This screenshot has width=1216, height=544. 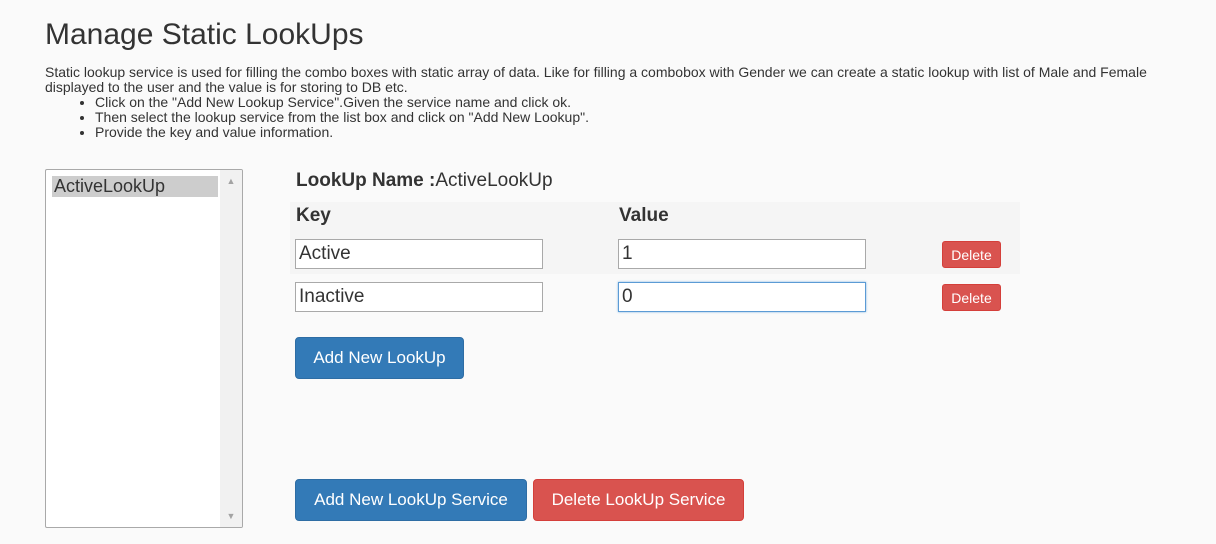 I want to click on instruction-step: Provide the key and value information., so click(x=655, y=132).